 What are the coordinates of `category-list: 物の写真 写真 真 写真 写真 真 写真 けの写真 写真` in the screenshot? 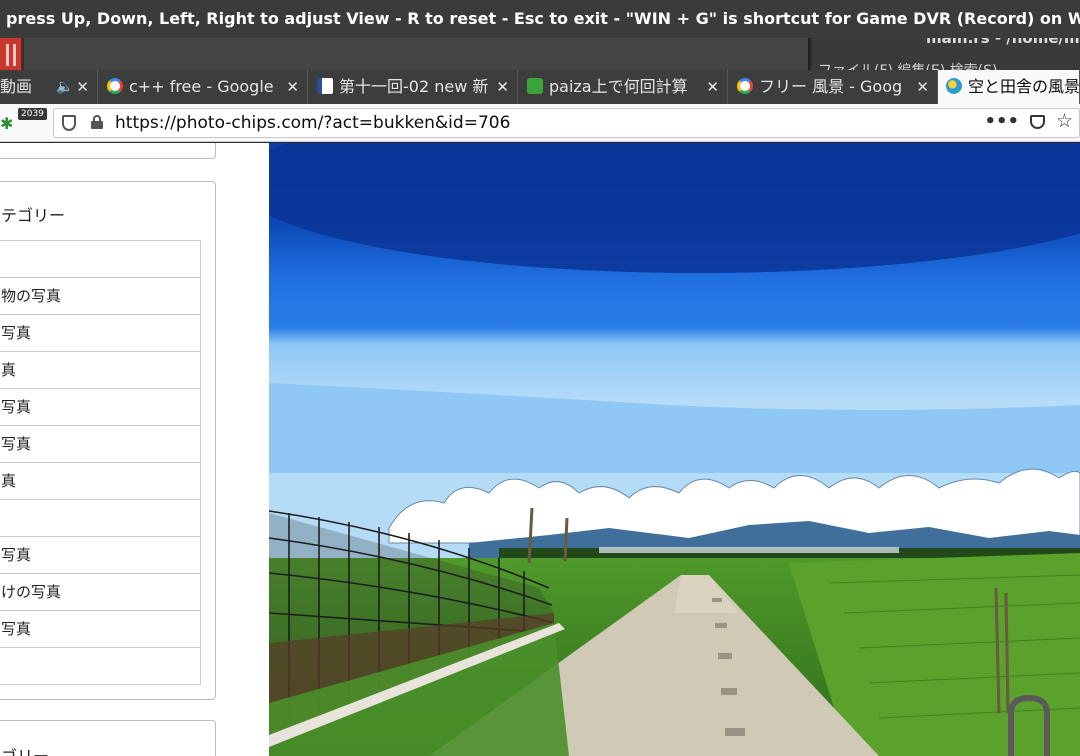 It's located at (100, 462).